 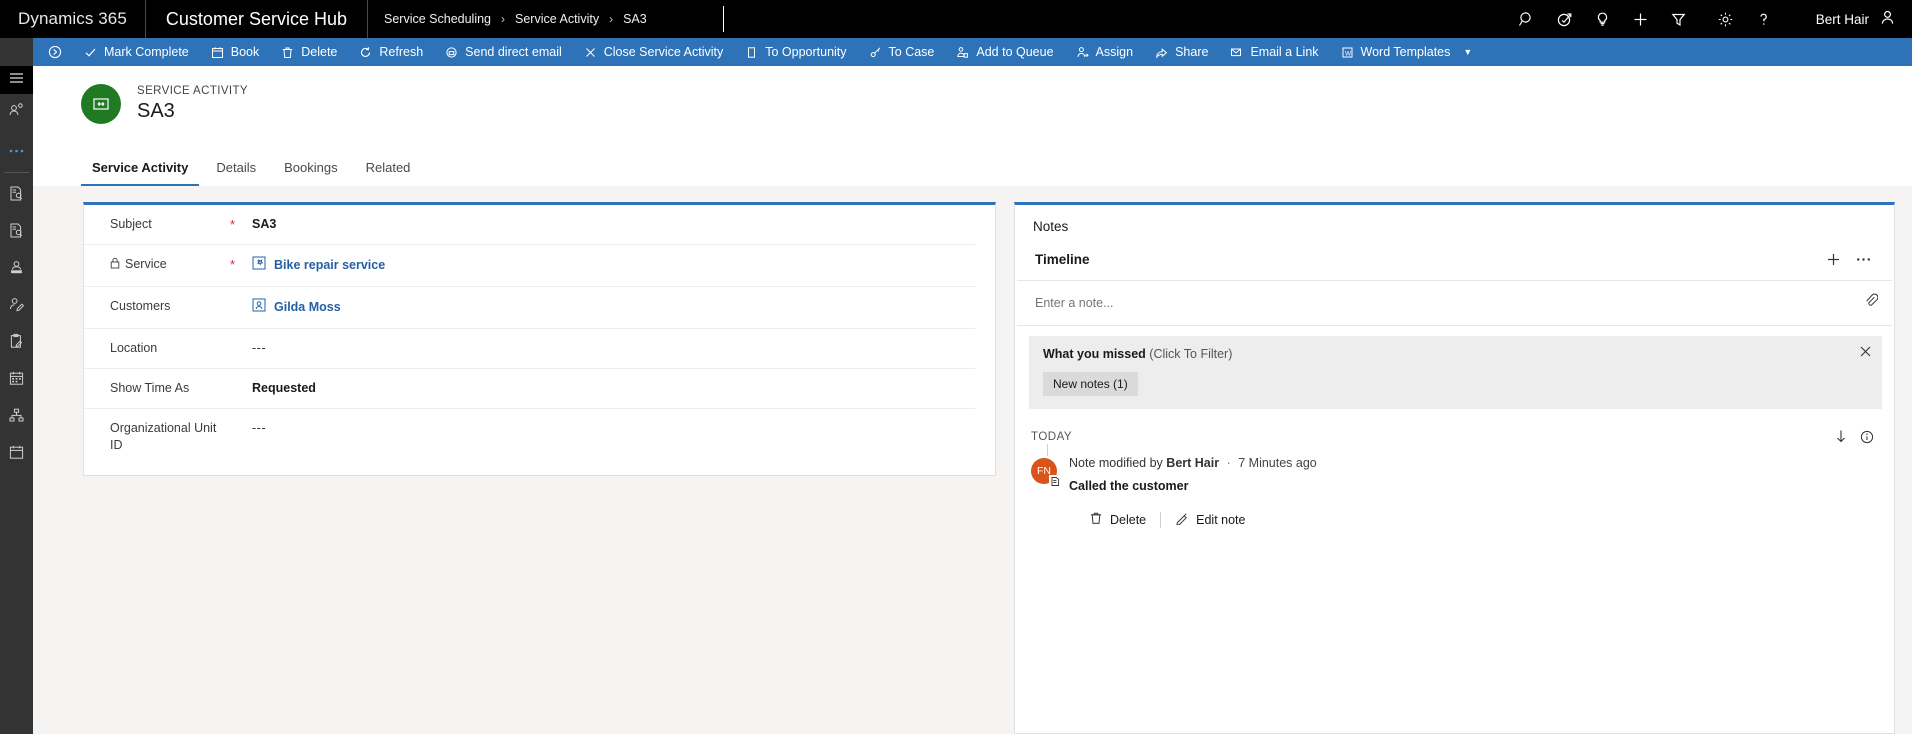 What do you see at coordinates (318, 265) in the screenshot?
I see `field-value-service: Bike repair service` at bounding box center [318, 265].